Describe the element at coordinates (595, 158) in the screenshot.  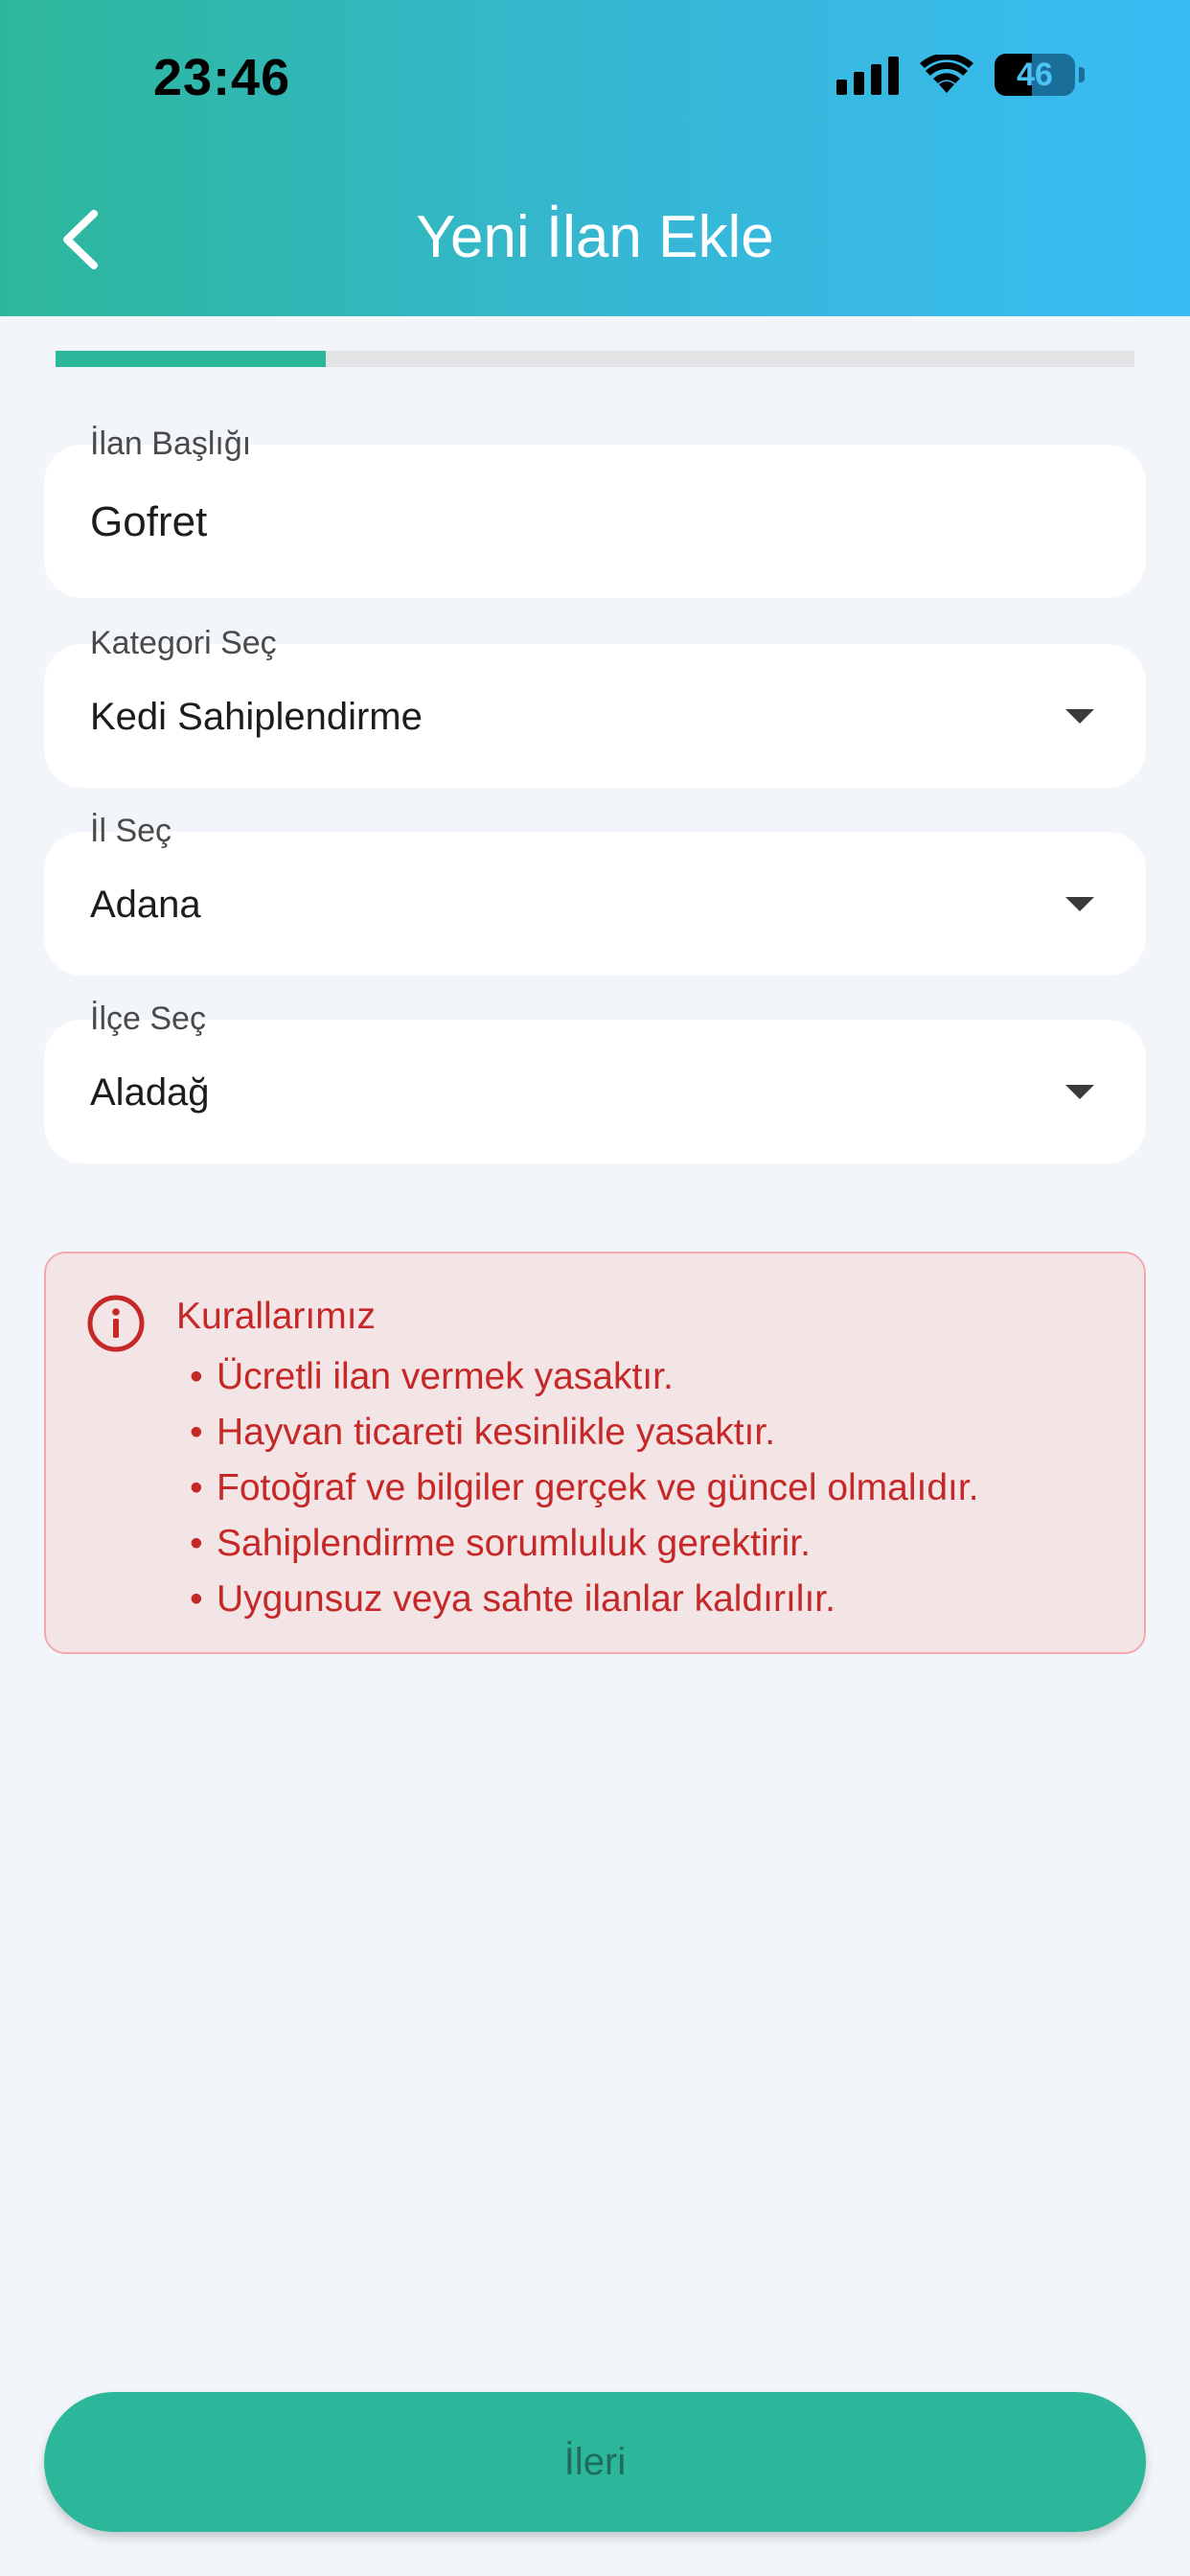
I see `app-header: 23:46 46 Yeni İlan Ekle` at that location.